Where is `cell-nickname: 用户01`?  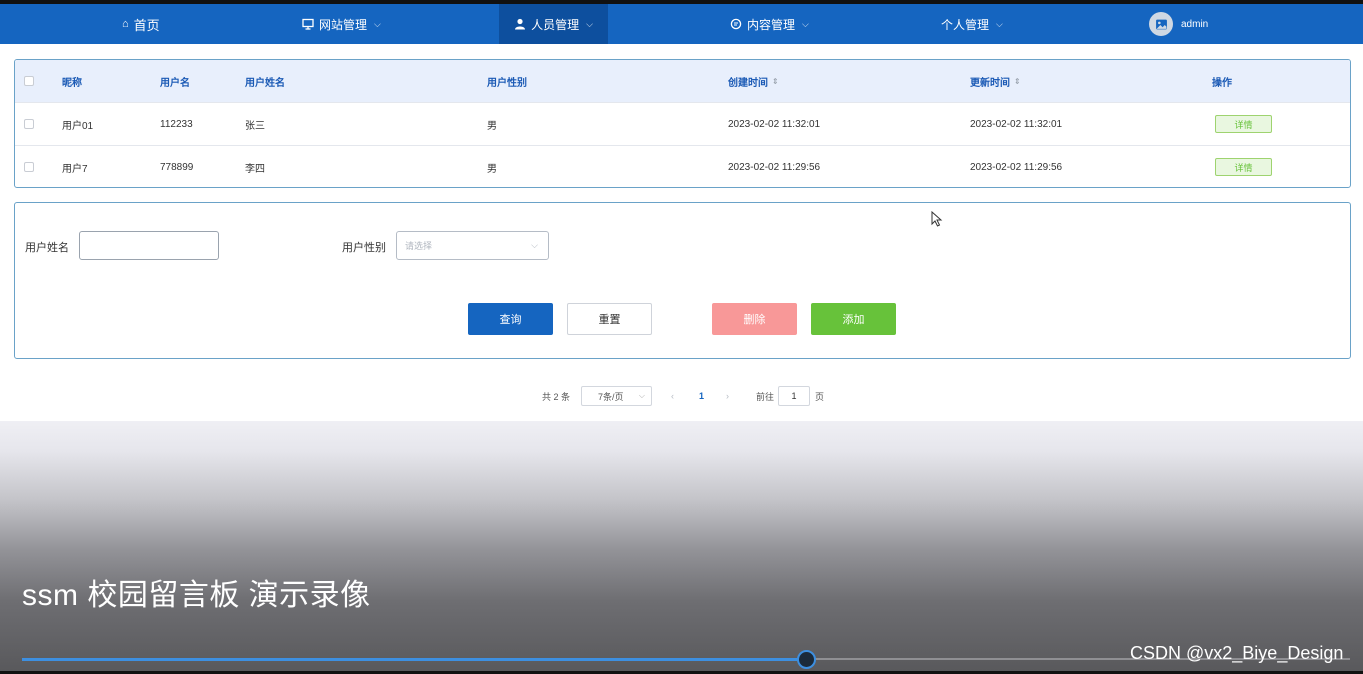 cell-nickname: 用户01 is located at coordinates (78, 126).